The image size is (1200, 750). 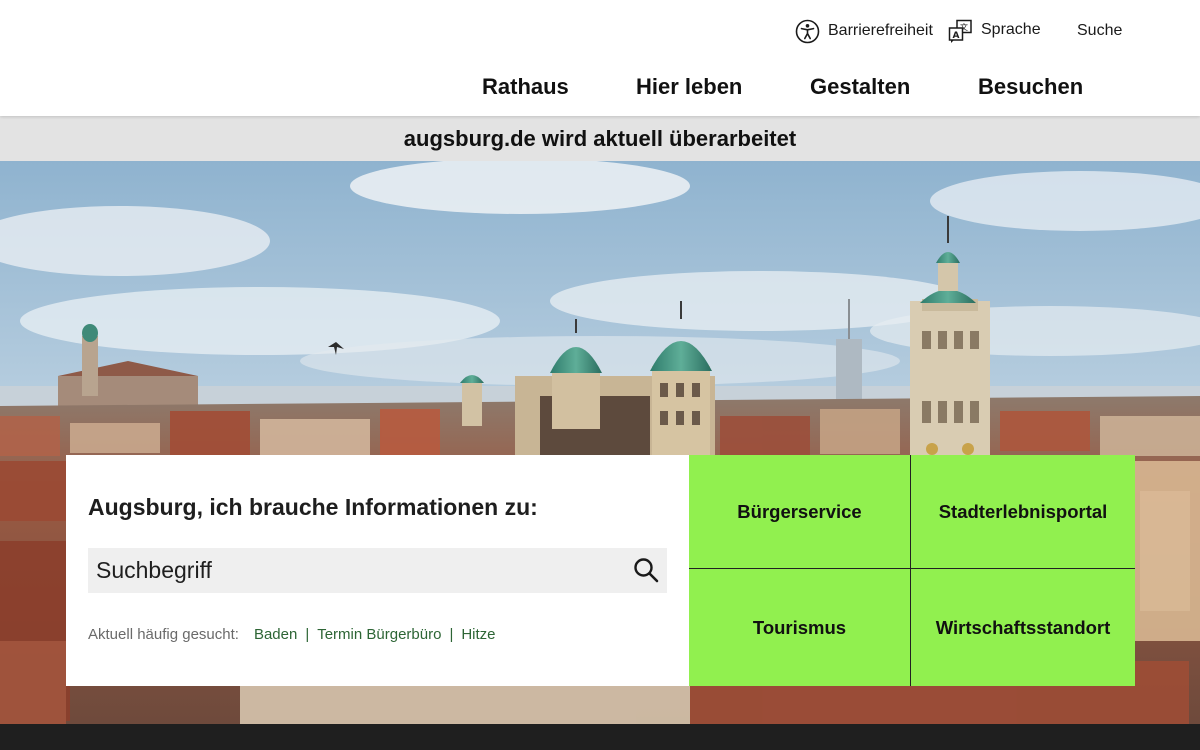 I want to click on accessibility-label: Barrierefreiheit, so click(x=880, y=30).